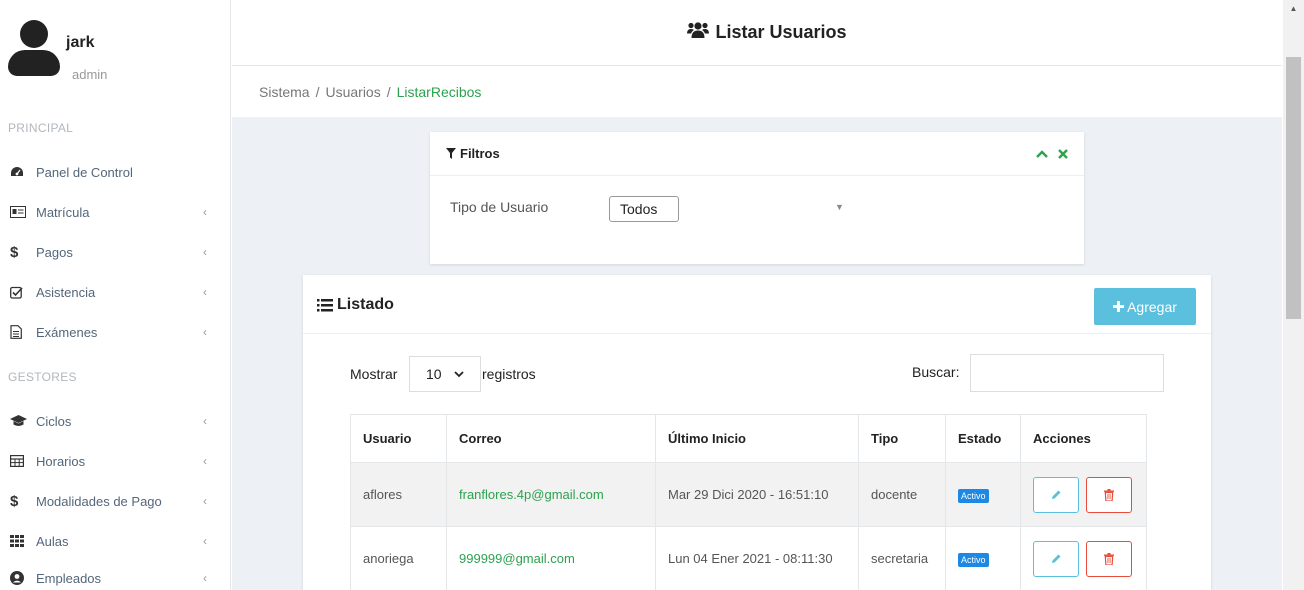  I want to click on sidebar-item-examenes: Exámenes ‹, so click(115, 332).